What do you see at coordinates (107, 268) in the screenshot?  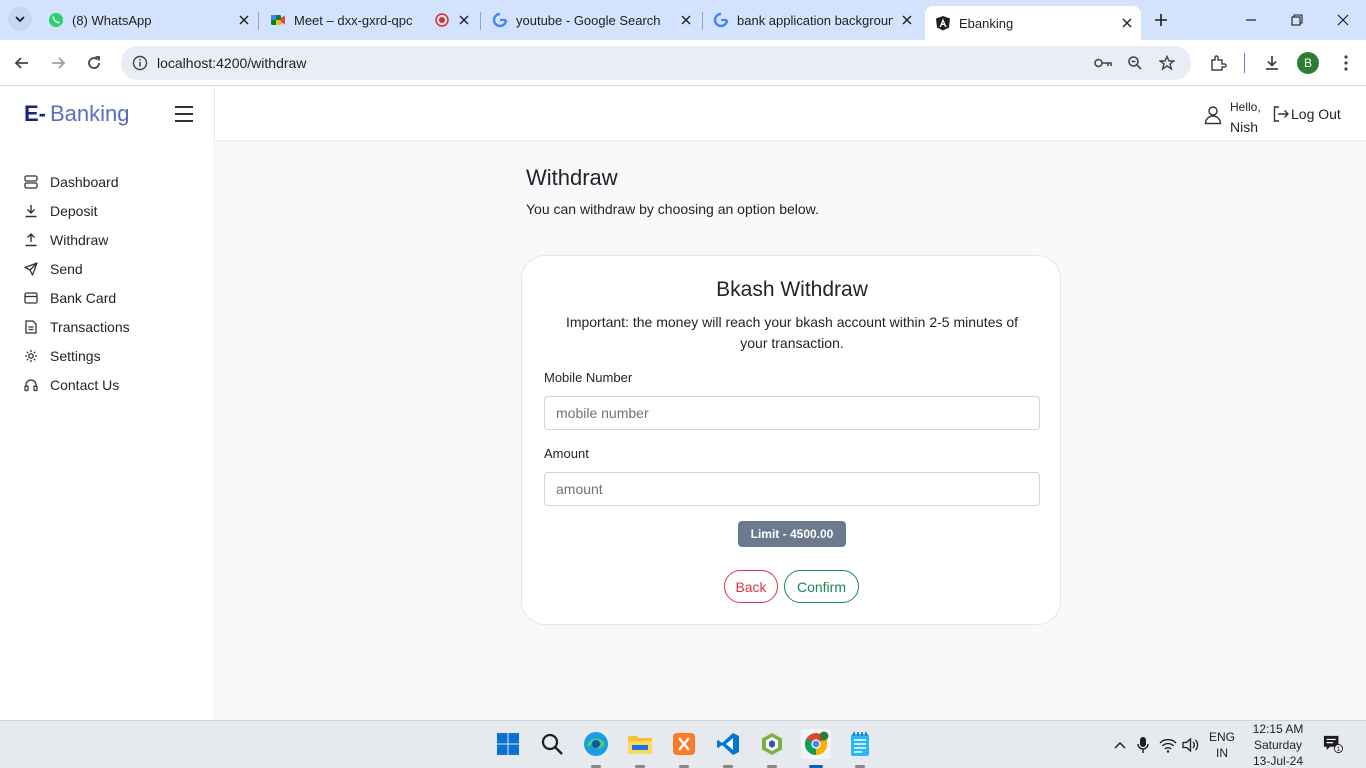 I see `sidebar-item-send: Send` at bounding box center [107, 268].